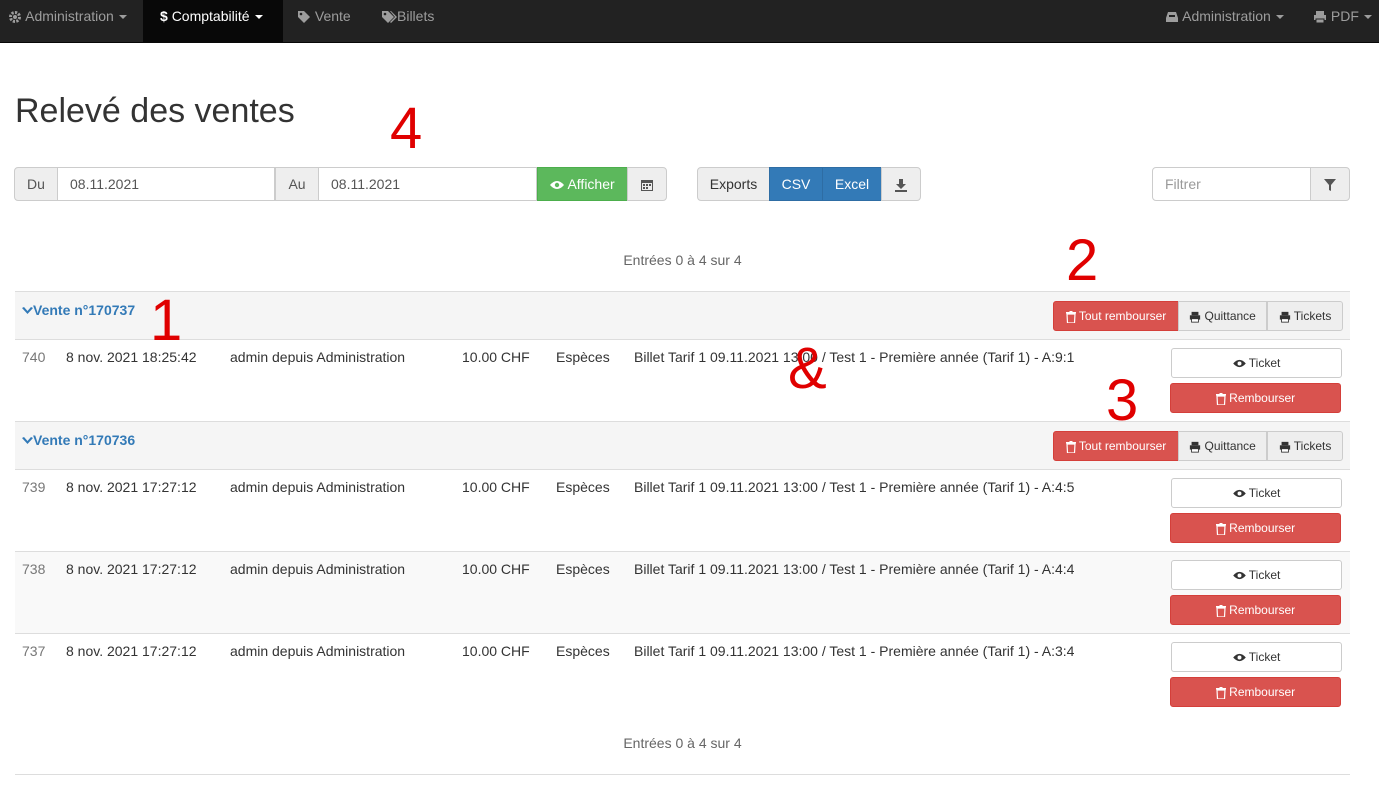 The width and height of the screenshot is (1379, 808). I want to click on excel-button: Excel, so click(852, 184).